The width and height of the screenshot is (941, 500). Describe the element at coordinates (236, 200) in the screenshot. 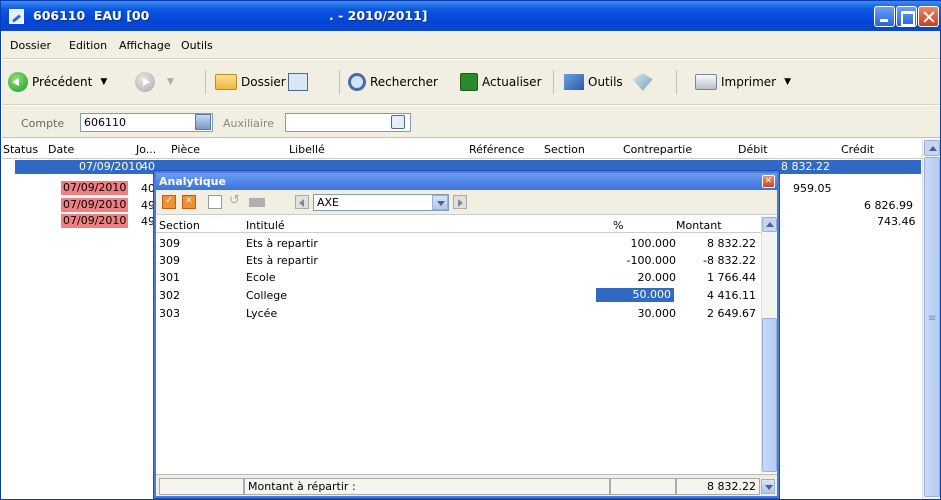

I see `undo-icon: ↺` at that location.